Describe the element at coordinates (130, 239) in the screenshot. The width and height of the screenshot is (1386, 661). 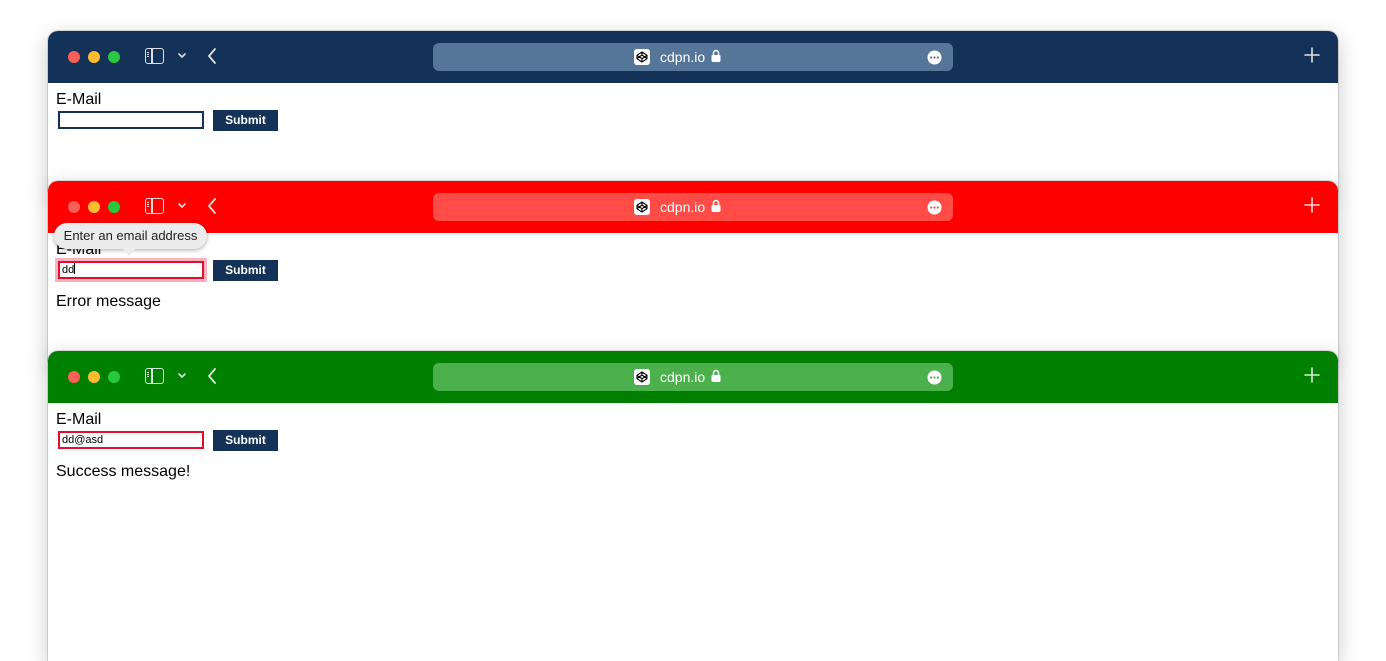
I see `validation-tooltip: Enter an email address` at that location.